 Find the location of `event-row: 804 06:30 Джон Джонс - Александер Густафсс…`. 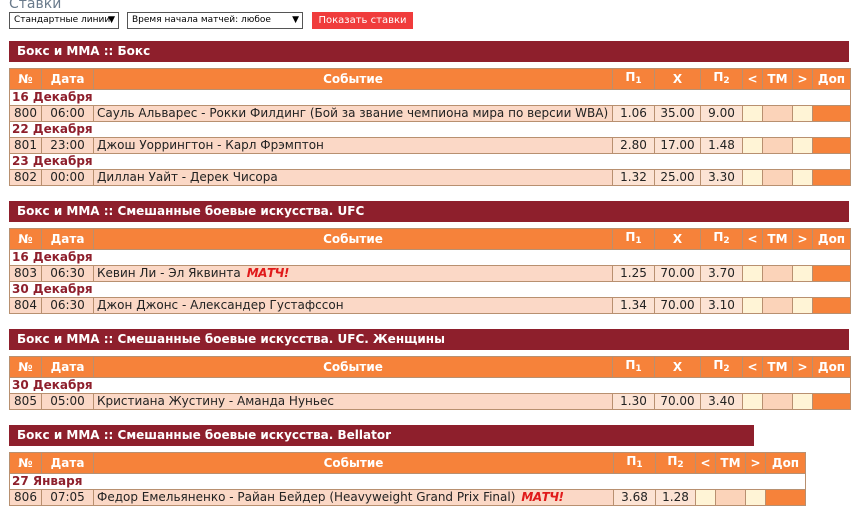

event-row: 804 06:30 Джон Джонс - Александер Густафсс… is located at coordinates (430, 305).